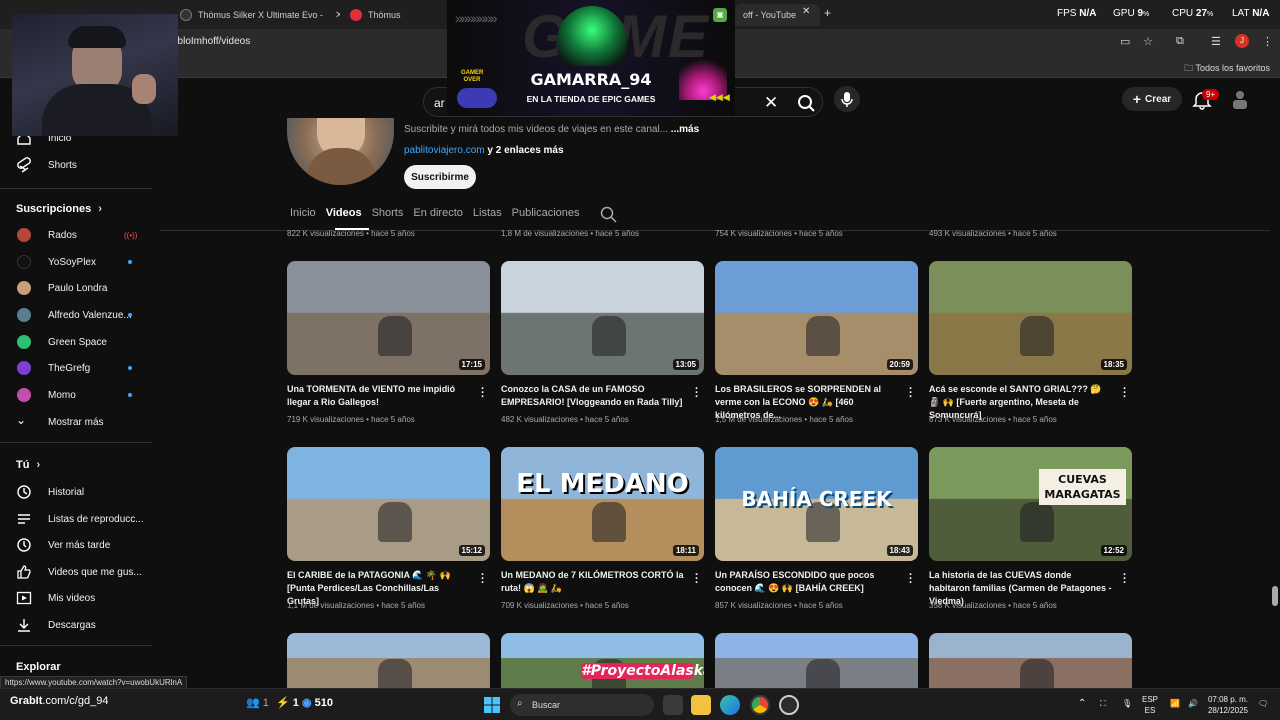 The image size is (1280, 720). What do you see at coordinates (602, 318) in the screenshot?
I see `video-thumbnail: 13:05` at bounding box center [602, 318].